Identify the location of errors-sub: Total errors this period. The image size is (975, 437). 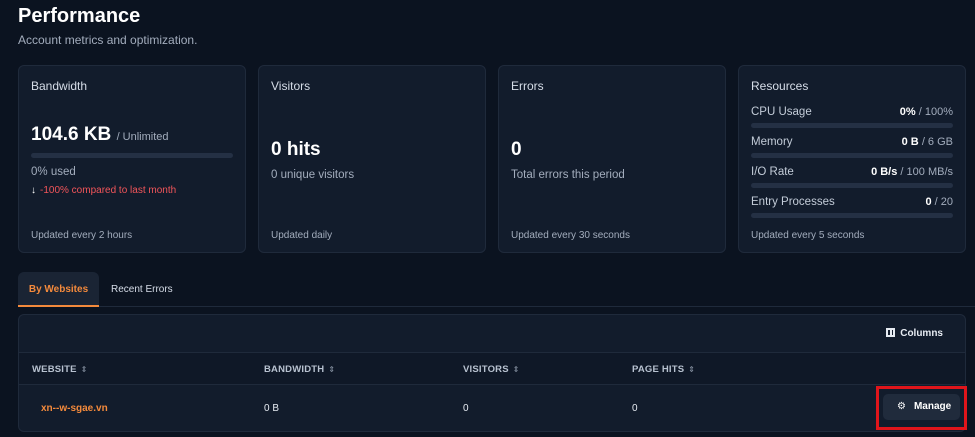
(568, 175).